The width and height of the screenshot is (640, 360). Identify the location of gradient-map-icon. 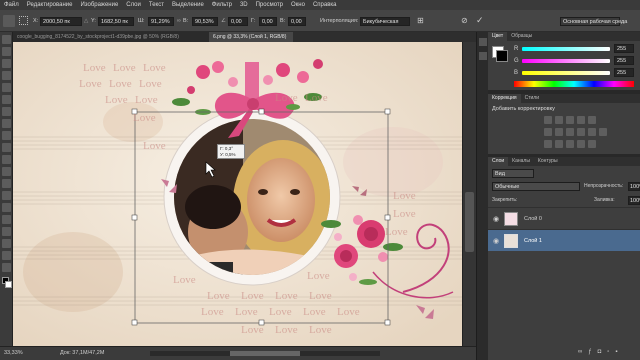
(581, 144).